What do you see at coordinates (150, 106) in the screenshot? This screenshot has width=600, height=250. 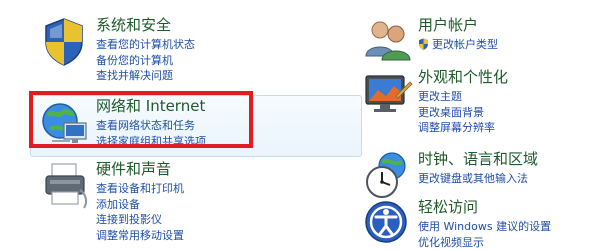 I see `network-internet-title: 网络和 Internet` at bounding box center [150, 106].